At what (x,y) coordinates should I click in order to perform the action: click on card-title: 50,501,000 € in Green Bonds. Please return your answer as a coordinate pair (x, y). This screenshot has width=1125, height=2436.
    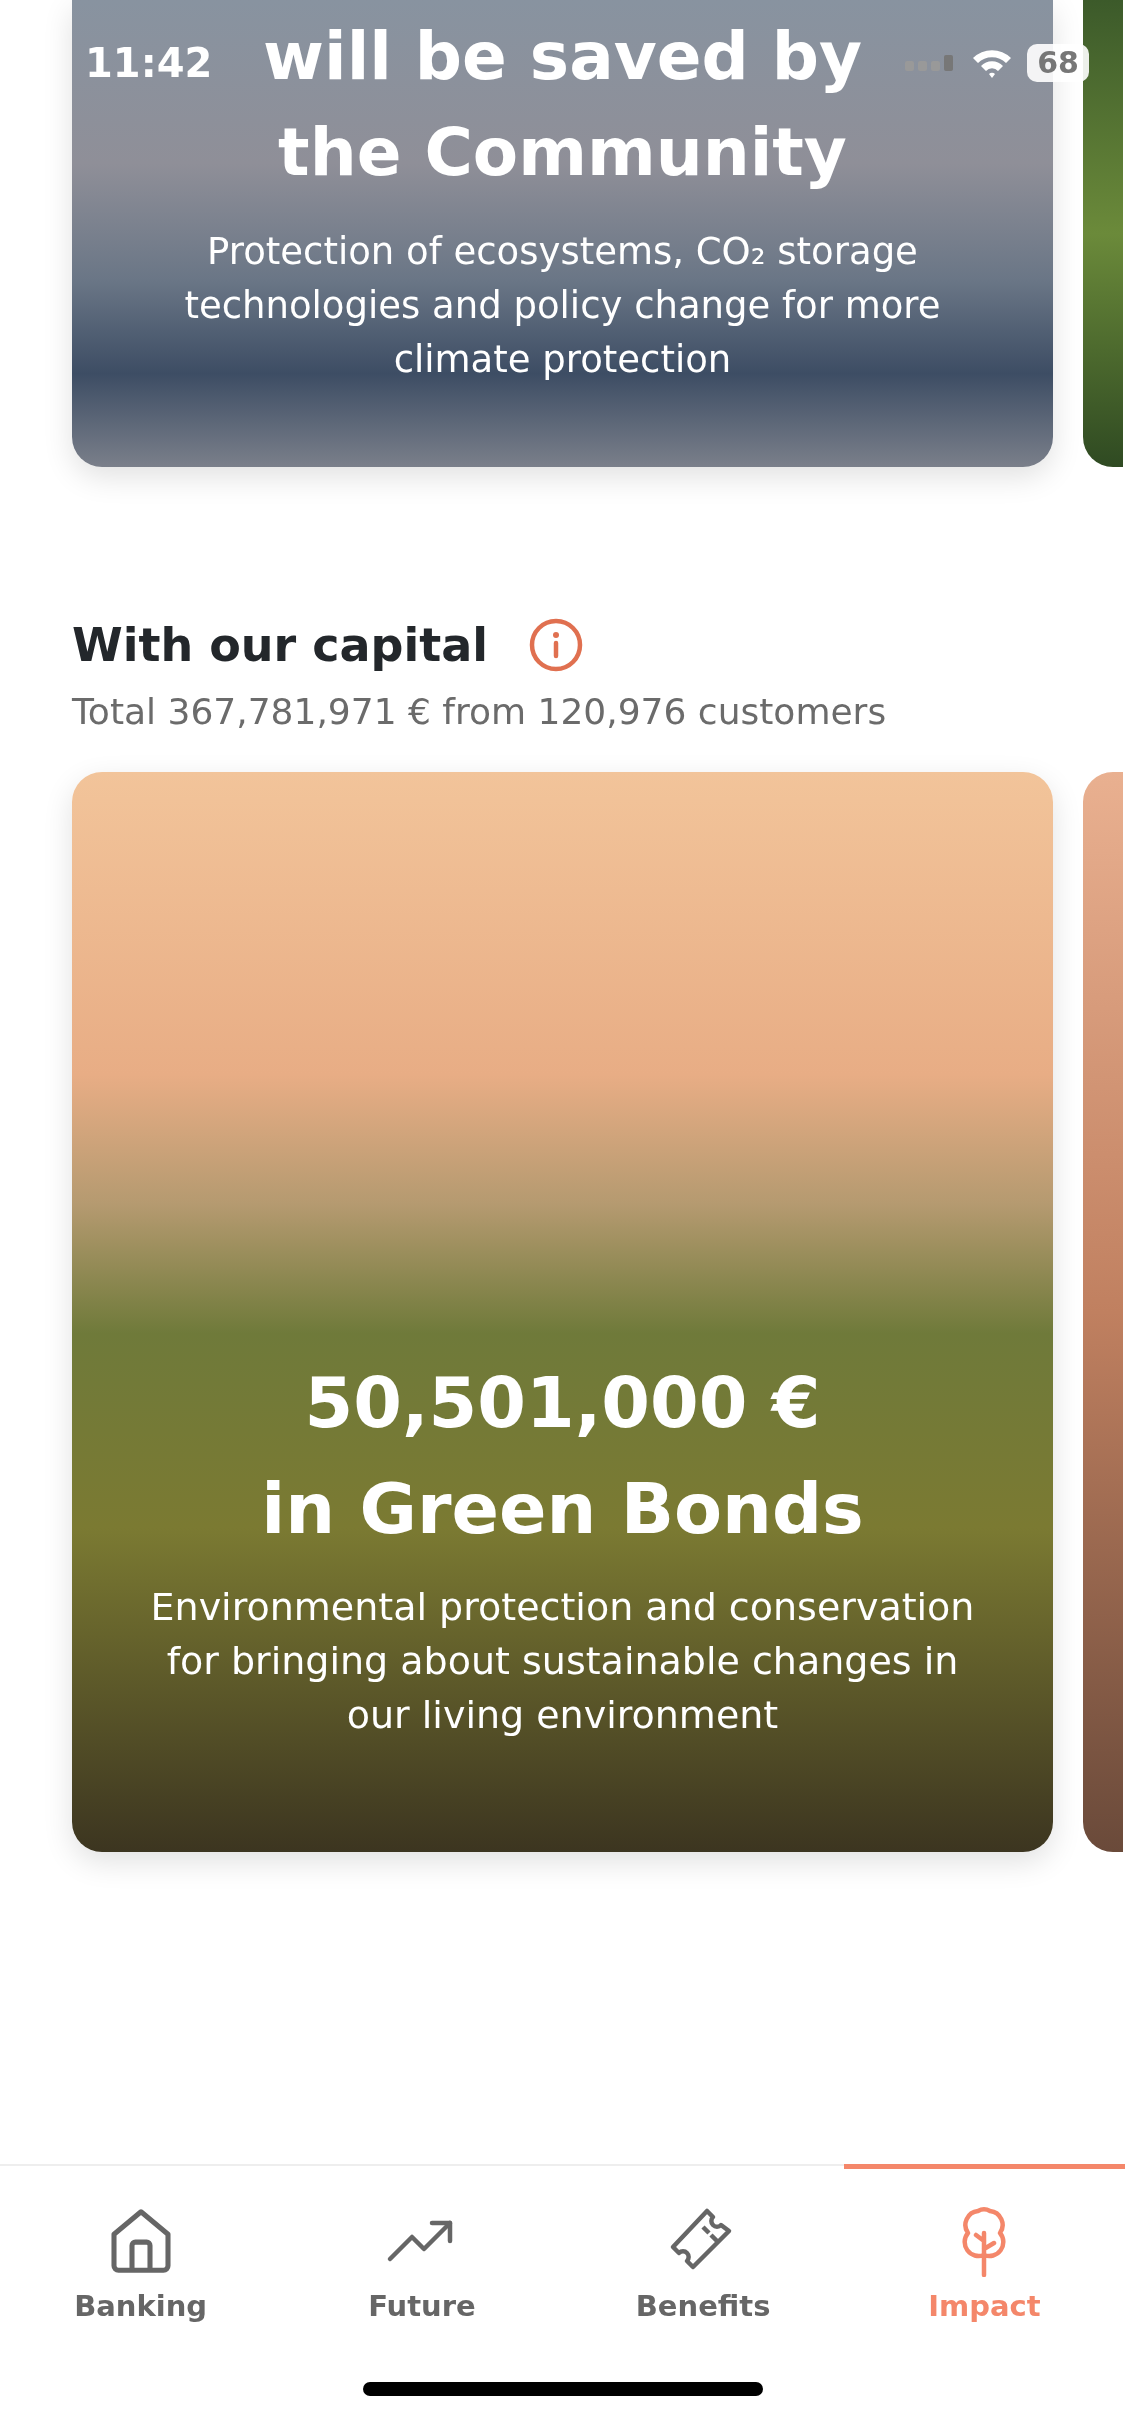
    Looking at the image, I should click on (562, 1456).